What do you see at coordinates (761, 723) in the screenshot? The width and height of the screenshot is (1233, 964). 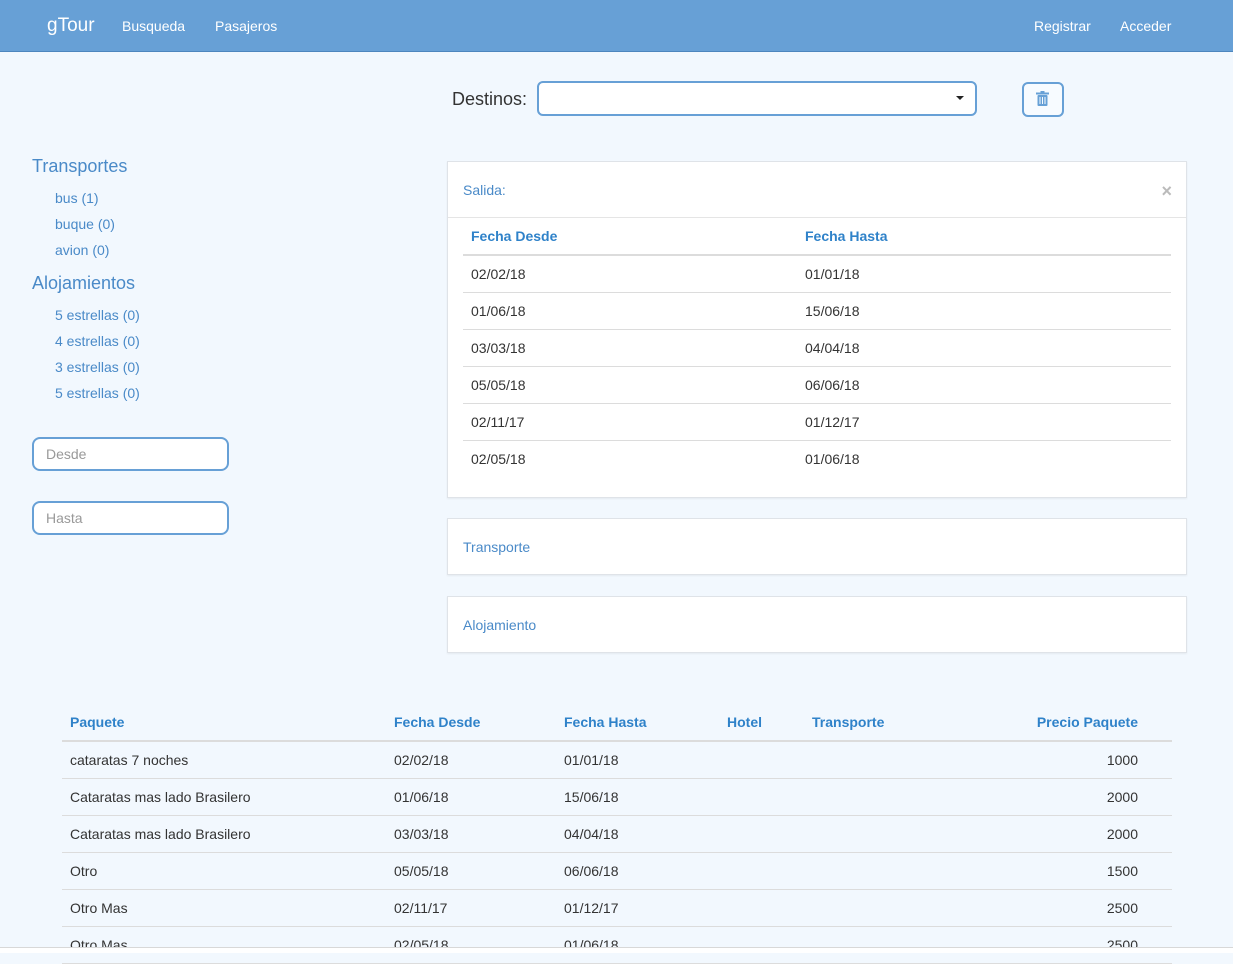 I see `col-hotel: Hotel` at bounding box center [761, 723].